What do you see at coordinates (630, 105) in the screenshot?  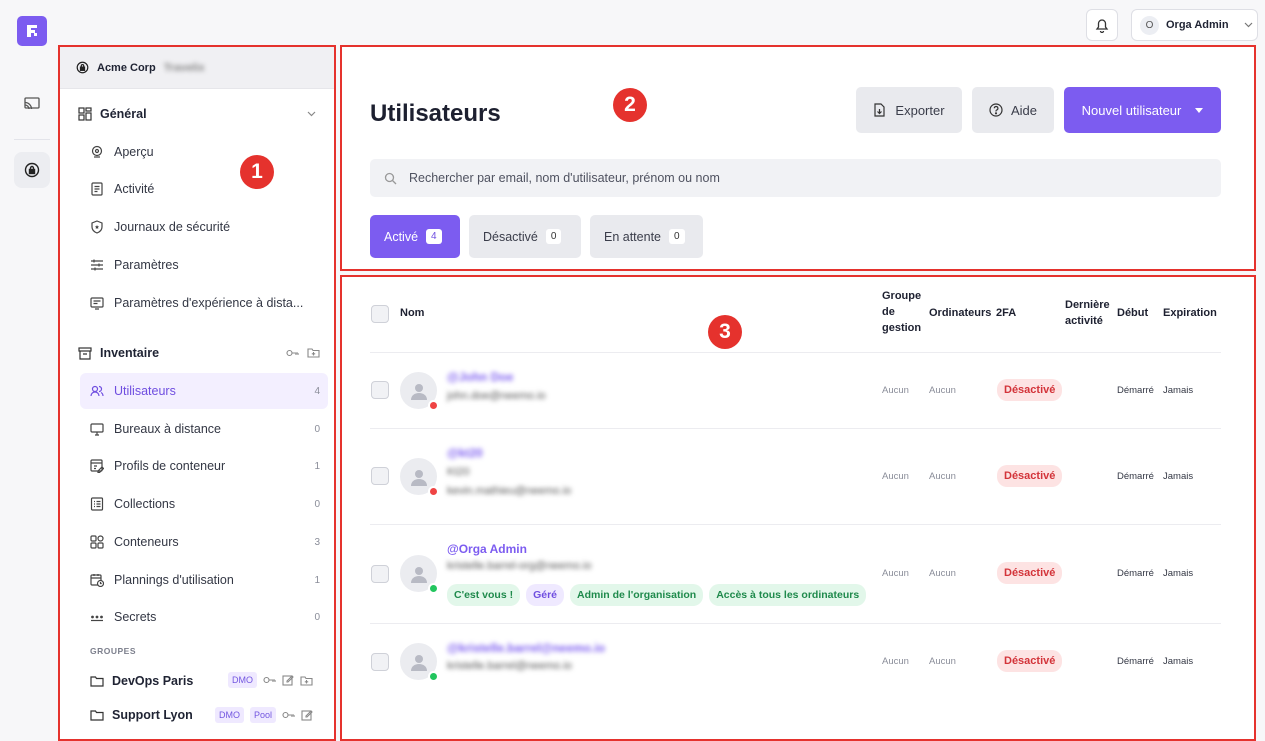 I see `callout-2: 2` at bounding box center [630, 105].